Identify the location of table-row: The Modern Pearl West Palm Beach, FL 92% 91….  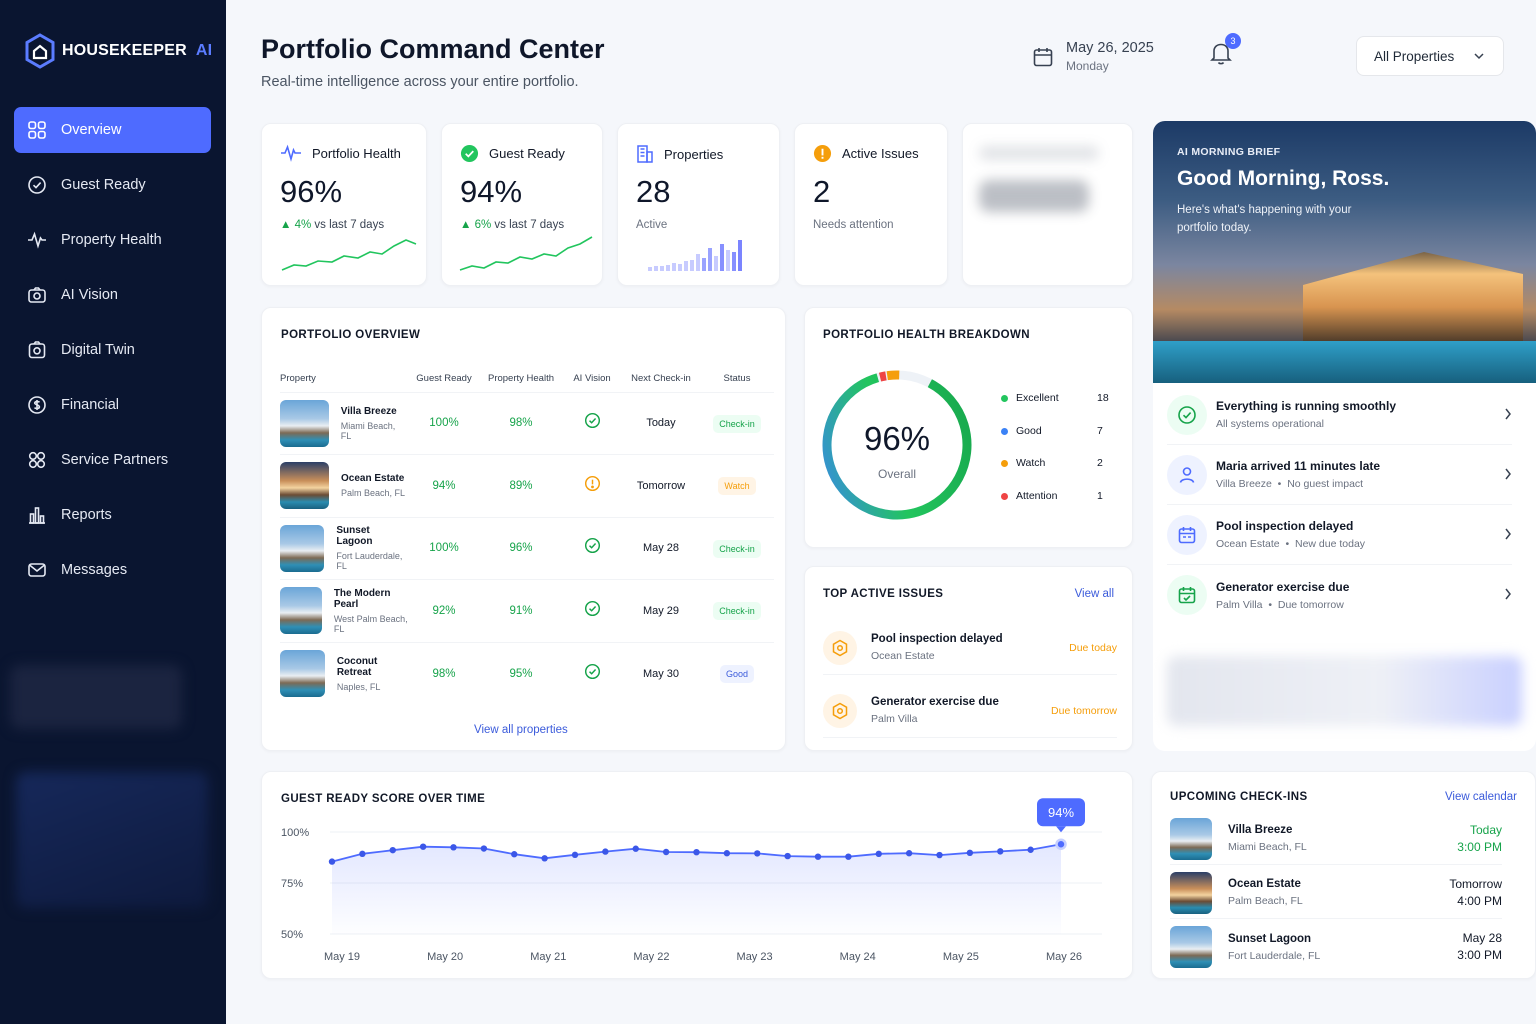
(527, 611).